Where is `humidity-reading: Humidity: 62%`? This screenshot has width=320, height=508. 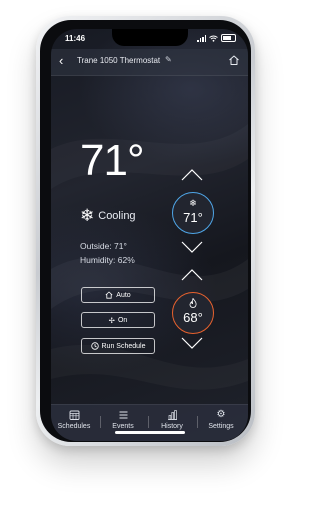 humidity-reading: Humidity: 62% is located at coordinates (107, 260).